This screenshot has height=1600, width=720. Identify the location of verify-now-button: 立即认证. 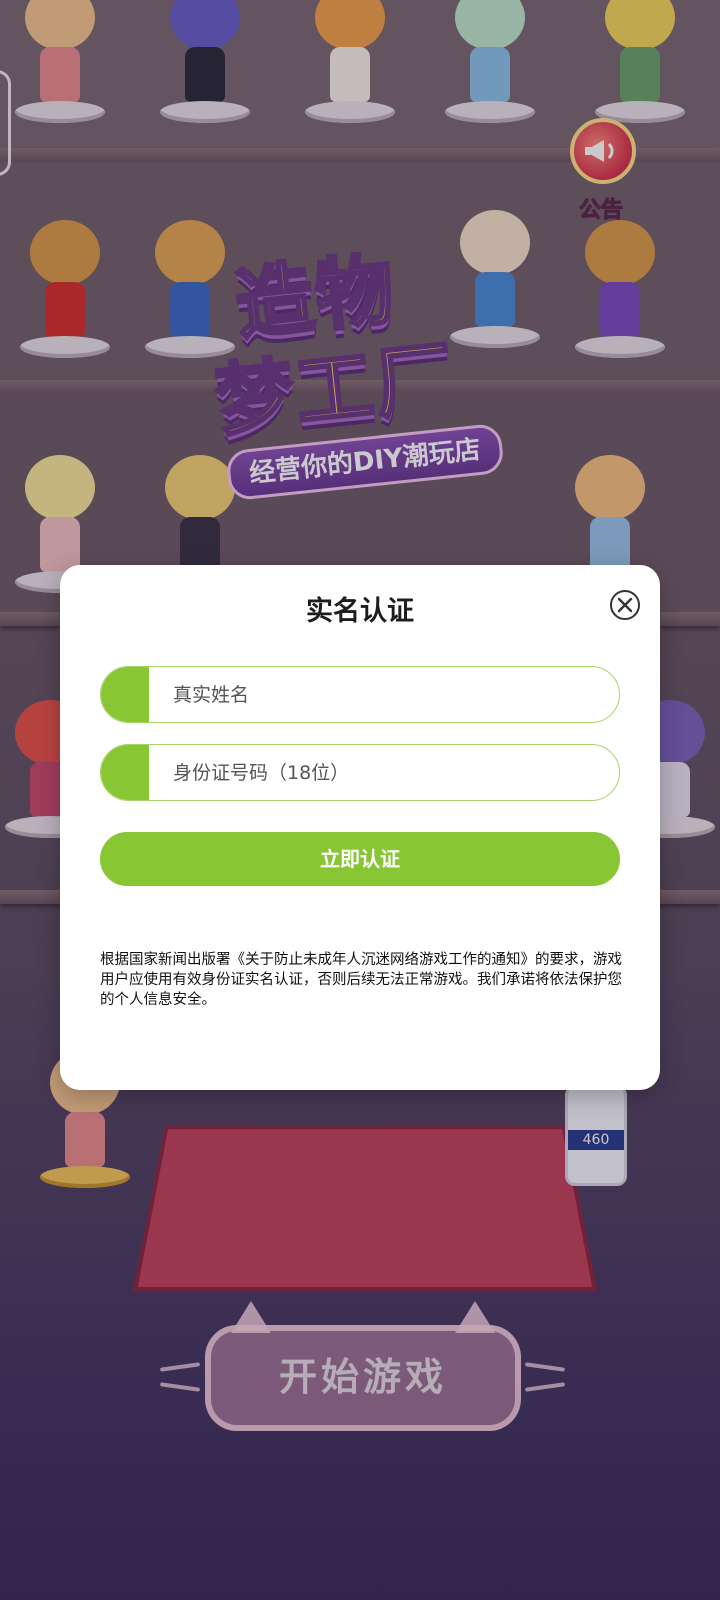
(360, 859).